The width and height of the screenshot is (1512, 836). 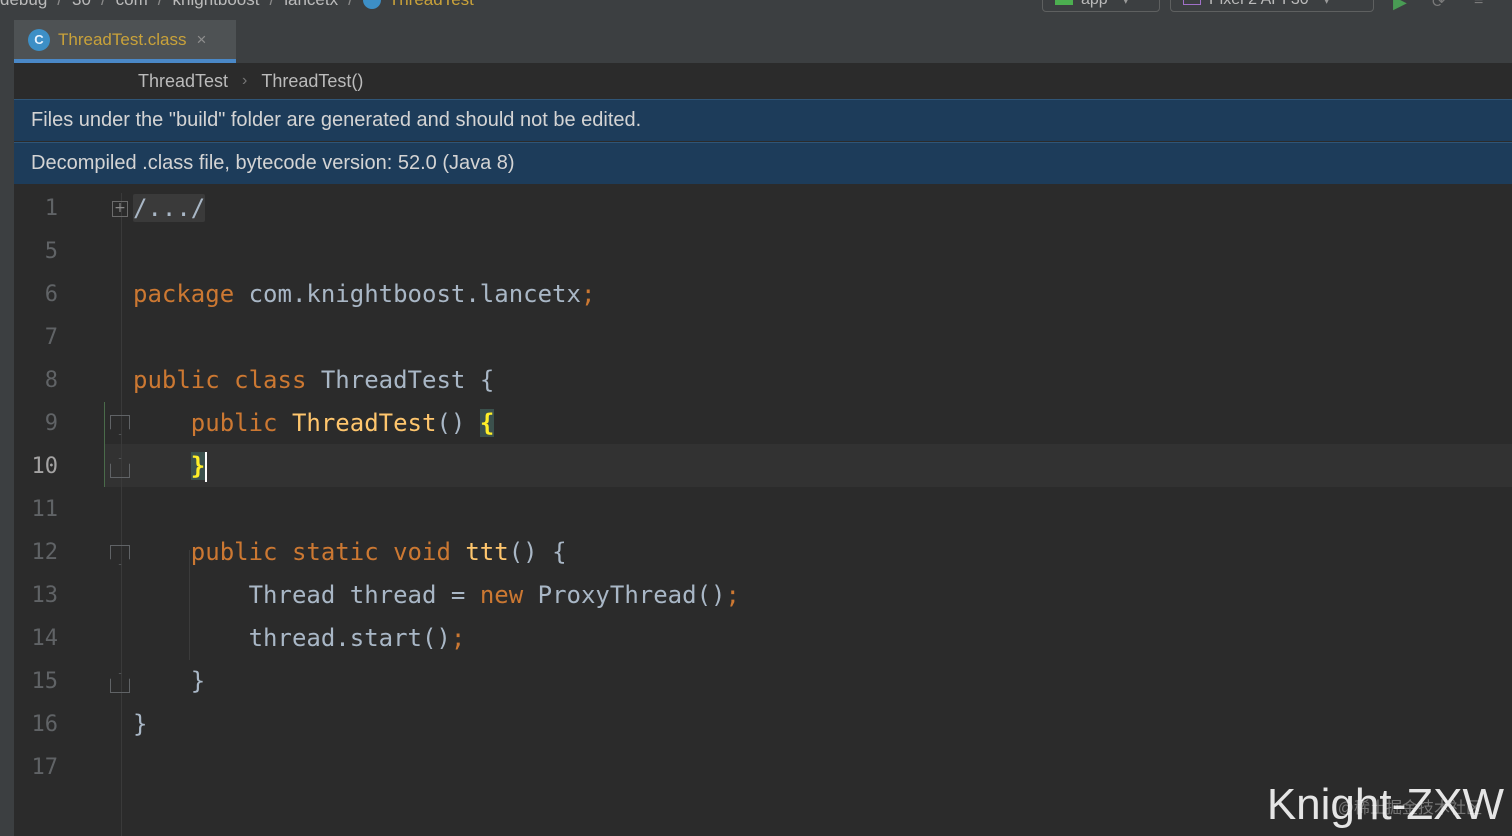 I want to click on apply-changes-icon: ⟳, so click(x=1438, y=6).